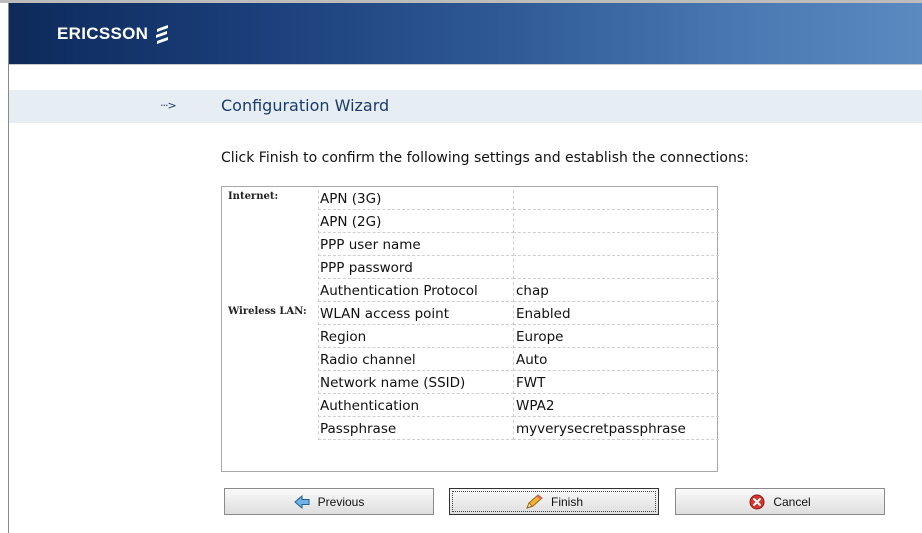 The image size is (922, 533). I want to click on setting-label: Passphrase, so click(416, 430).